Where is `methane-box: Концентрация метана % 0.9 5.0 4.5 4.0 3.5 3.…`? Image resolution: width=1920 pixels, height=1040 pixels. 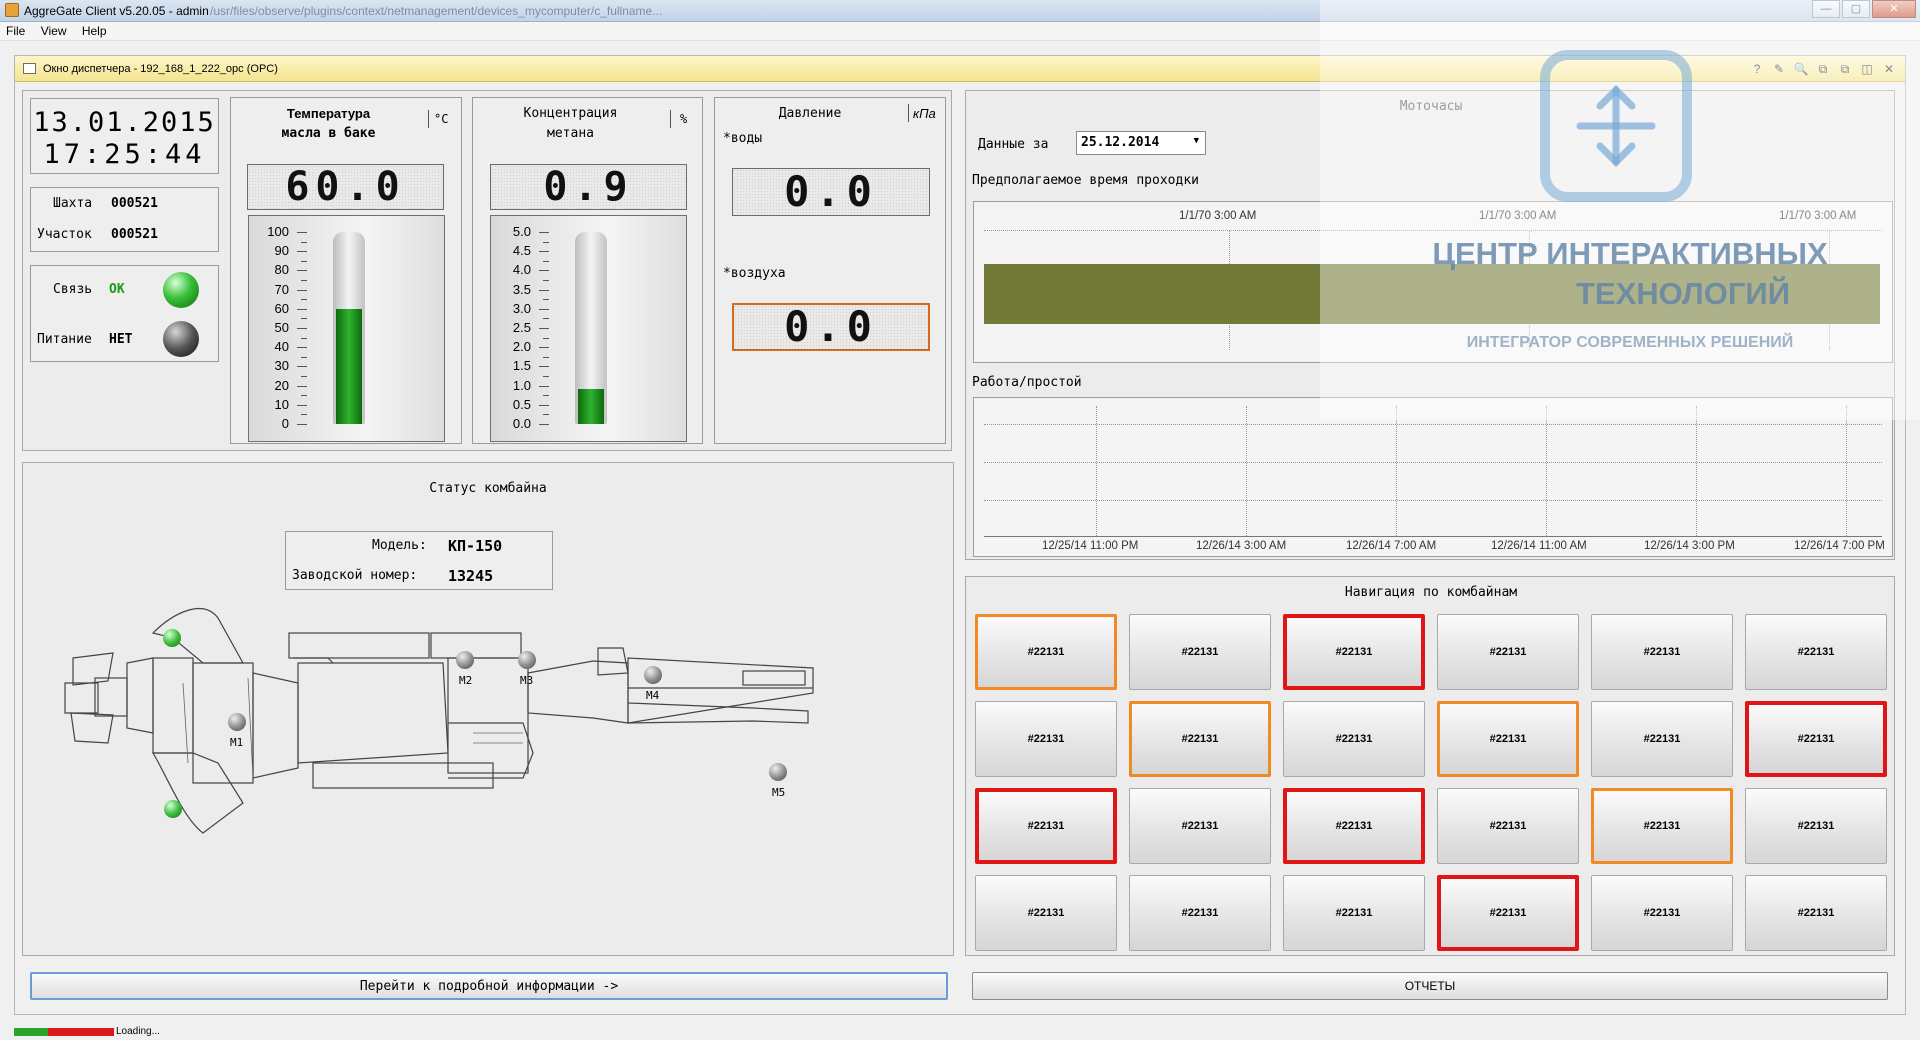 methane-box: Концентрация метана % 0.9 5.0 4.5 4.0 3.5 3.… is located at coordinates (587, 270).